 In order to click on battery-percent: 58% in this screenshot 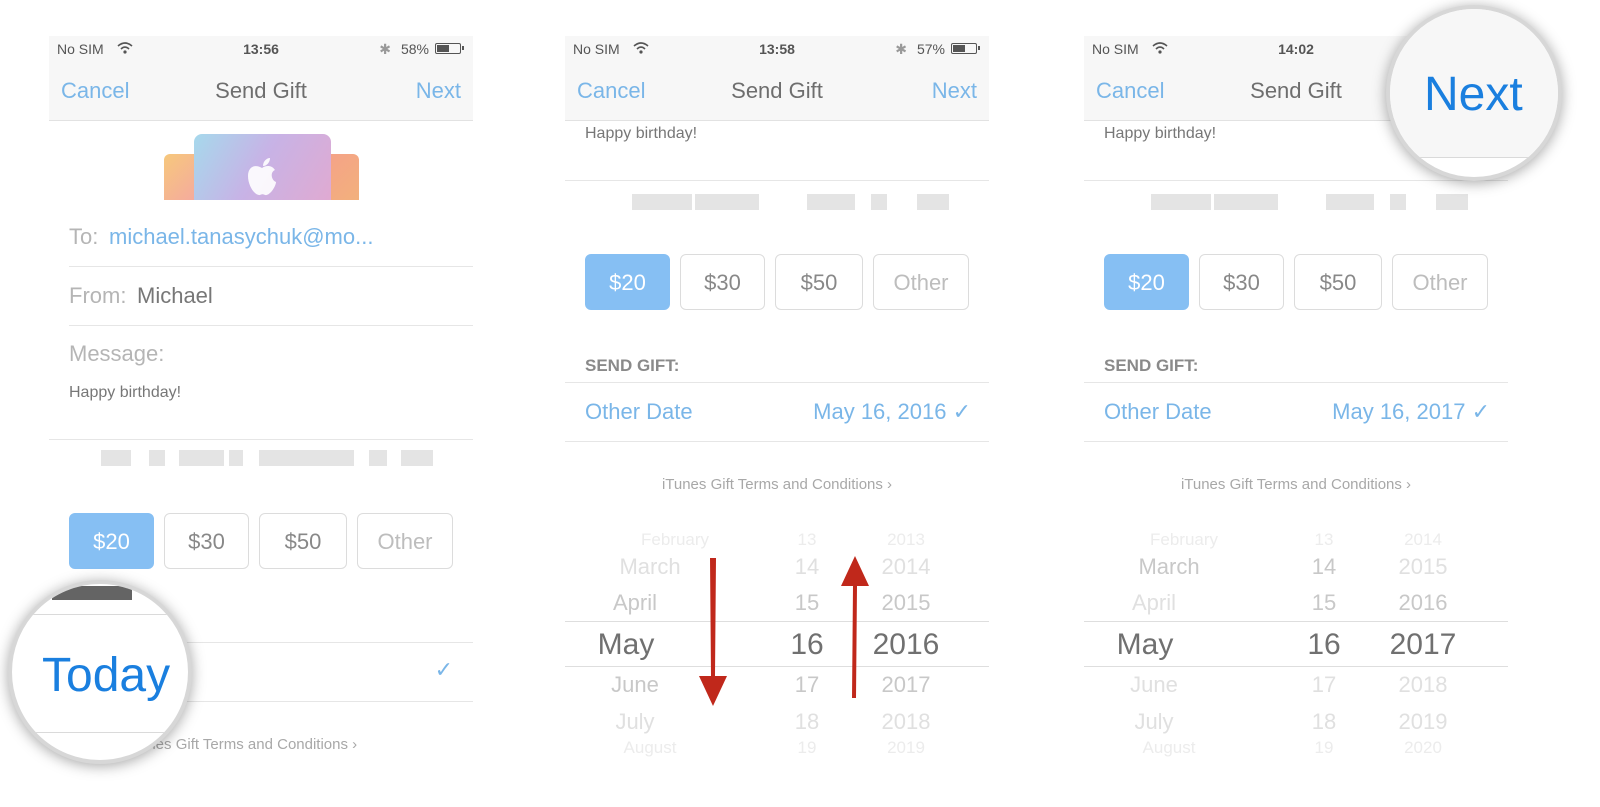, I will do `click(414, 49)`.